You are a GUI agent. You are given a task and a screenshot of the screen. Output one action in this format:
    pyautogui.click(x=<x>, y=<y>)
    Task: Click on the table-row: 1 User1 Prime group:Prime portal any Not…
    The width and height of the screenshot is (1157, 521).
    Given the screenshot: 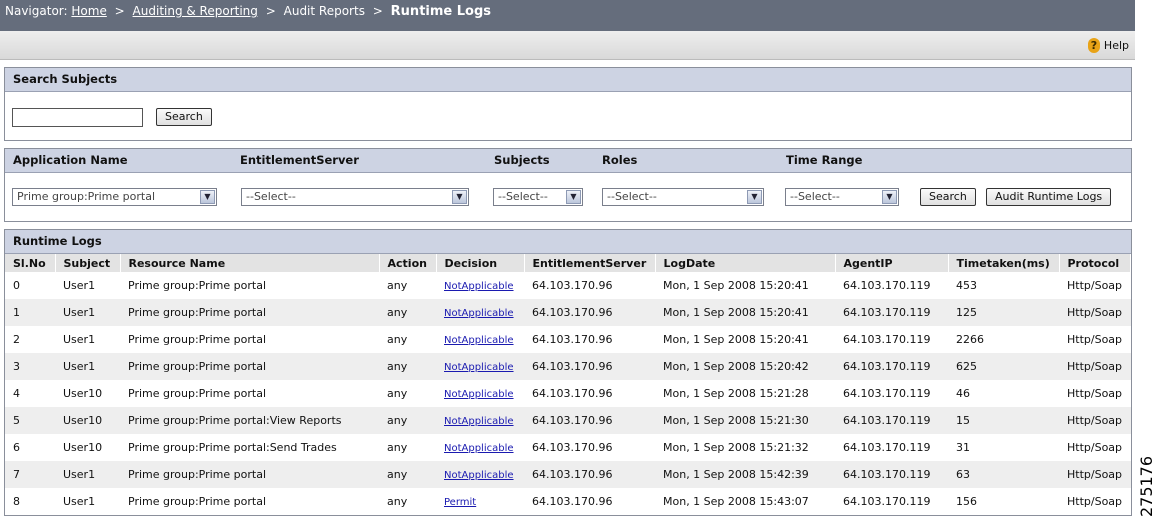 What is the action you would take?
    pyautogui.click(x=568, y=312)
    